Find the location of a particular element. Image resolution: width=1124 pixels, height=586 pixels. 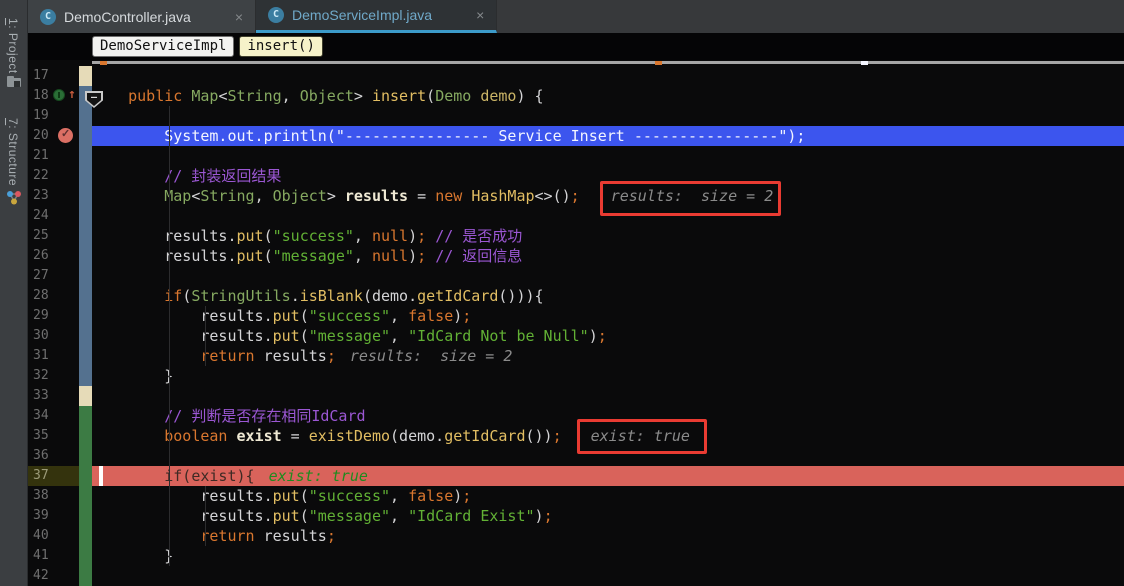

line-number: 26 is located at coordinates (53, 256).